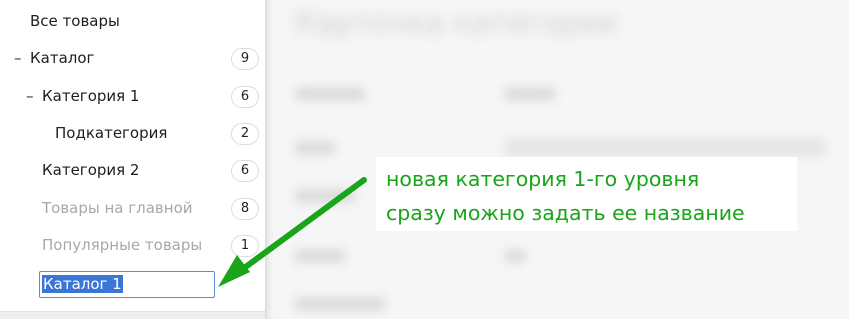  Describe the element at coordinates (132, 315) in the screenshot. I see `sidebar-footer` at that location.